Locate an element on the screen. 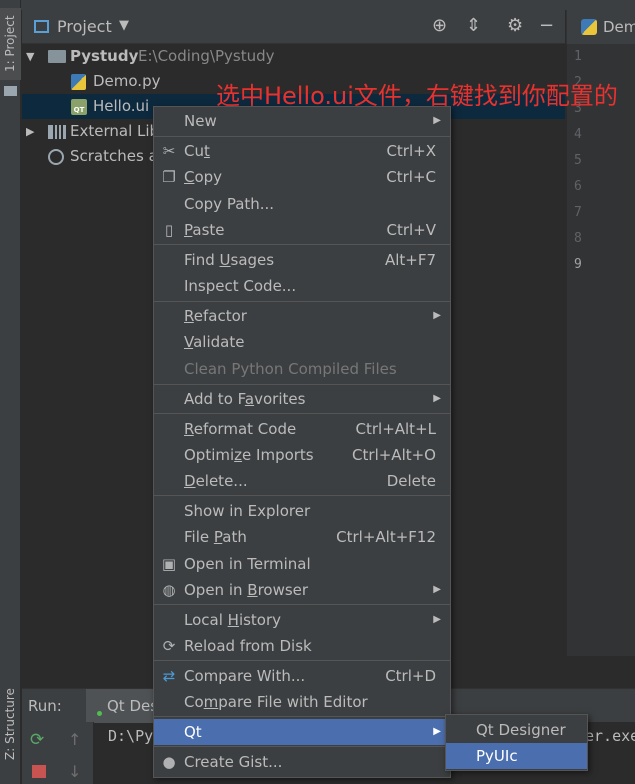  menu-item-label: Refactor is located at coordinates (215, 316).